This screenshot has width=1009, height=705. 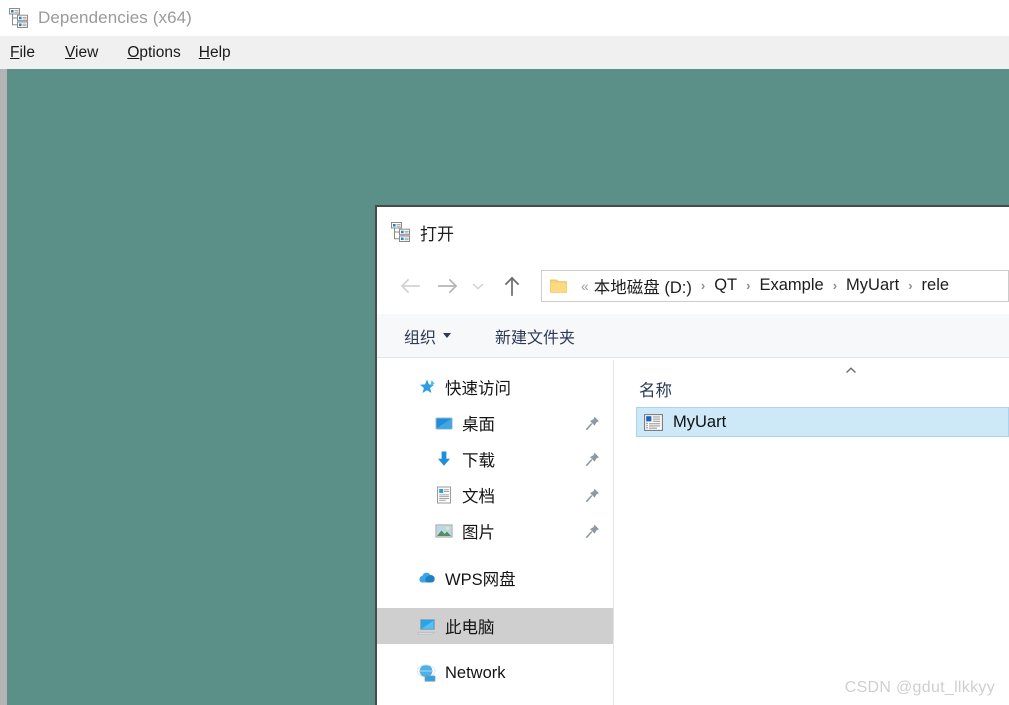 I want to click on desktop-icon, so click(x=444, y=423).